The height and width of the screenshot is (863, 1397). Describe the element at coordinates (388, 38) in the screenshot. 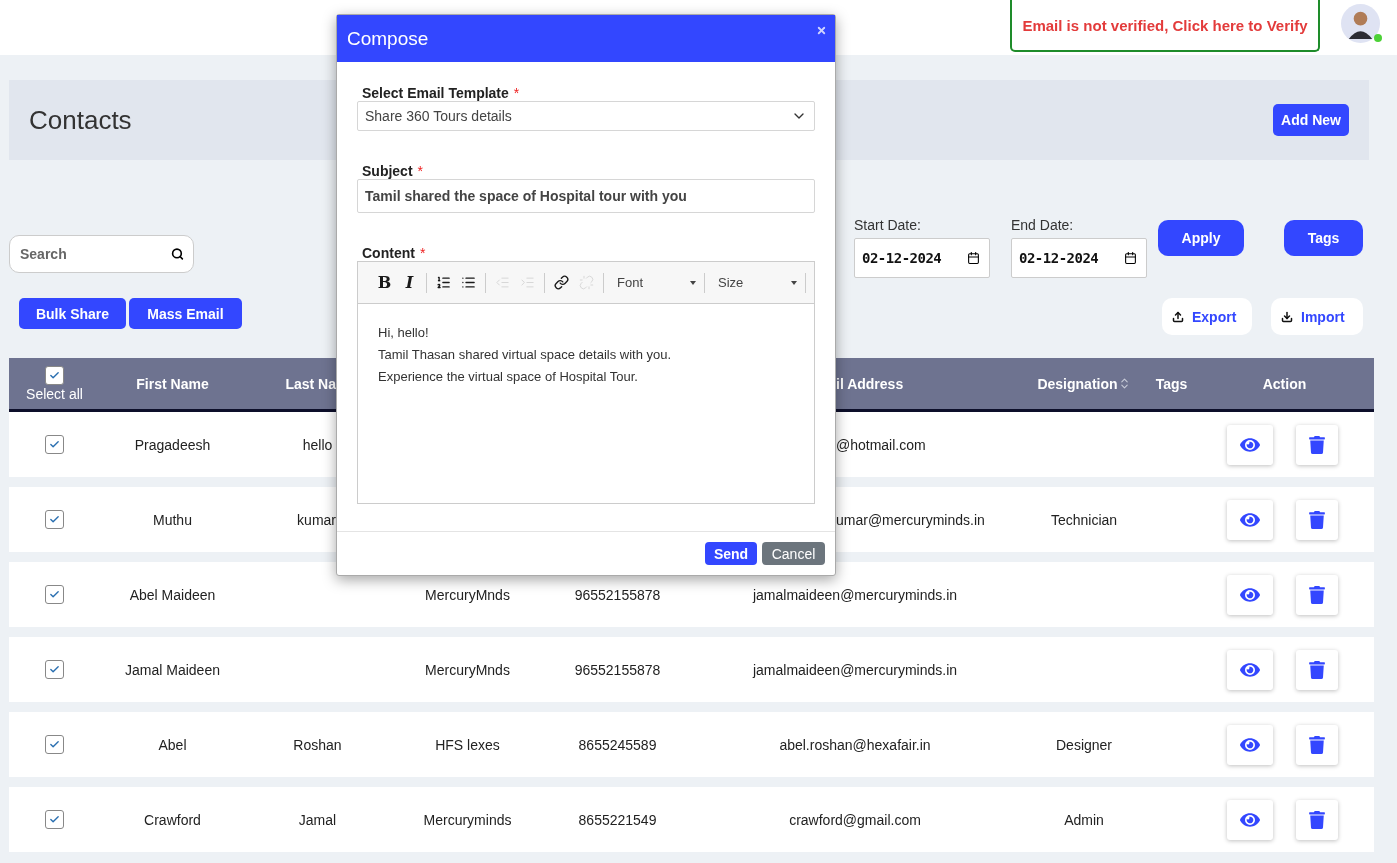

I see `dialog-title: Compose` at that location.